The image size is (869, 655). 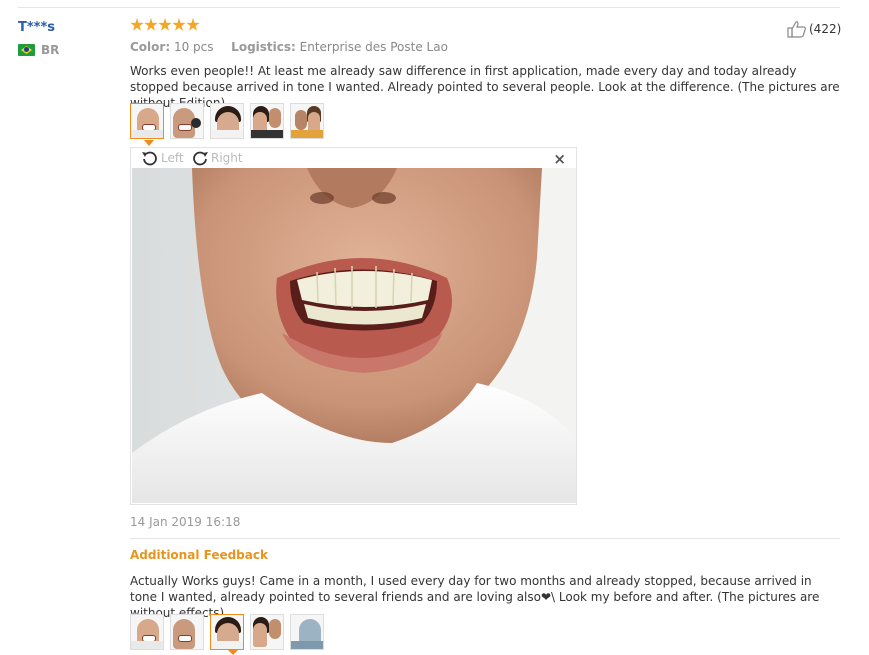 I want to click on reviewer-name: T***s, so click(x=36, y=27).